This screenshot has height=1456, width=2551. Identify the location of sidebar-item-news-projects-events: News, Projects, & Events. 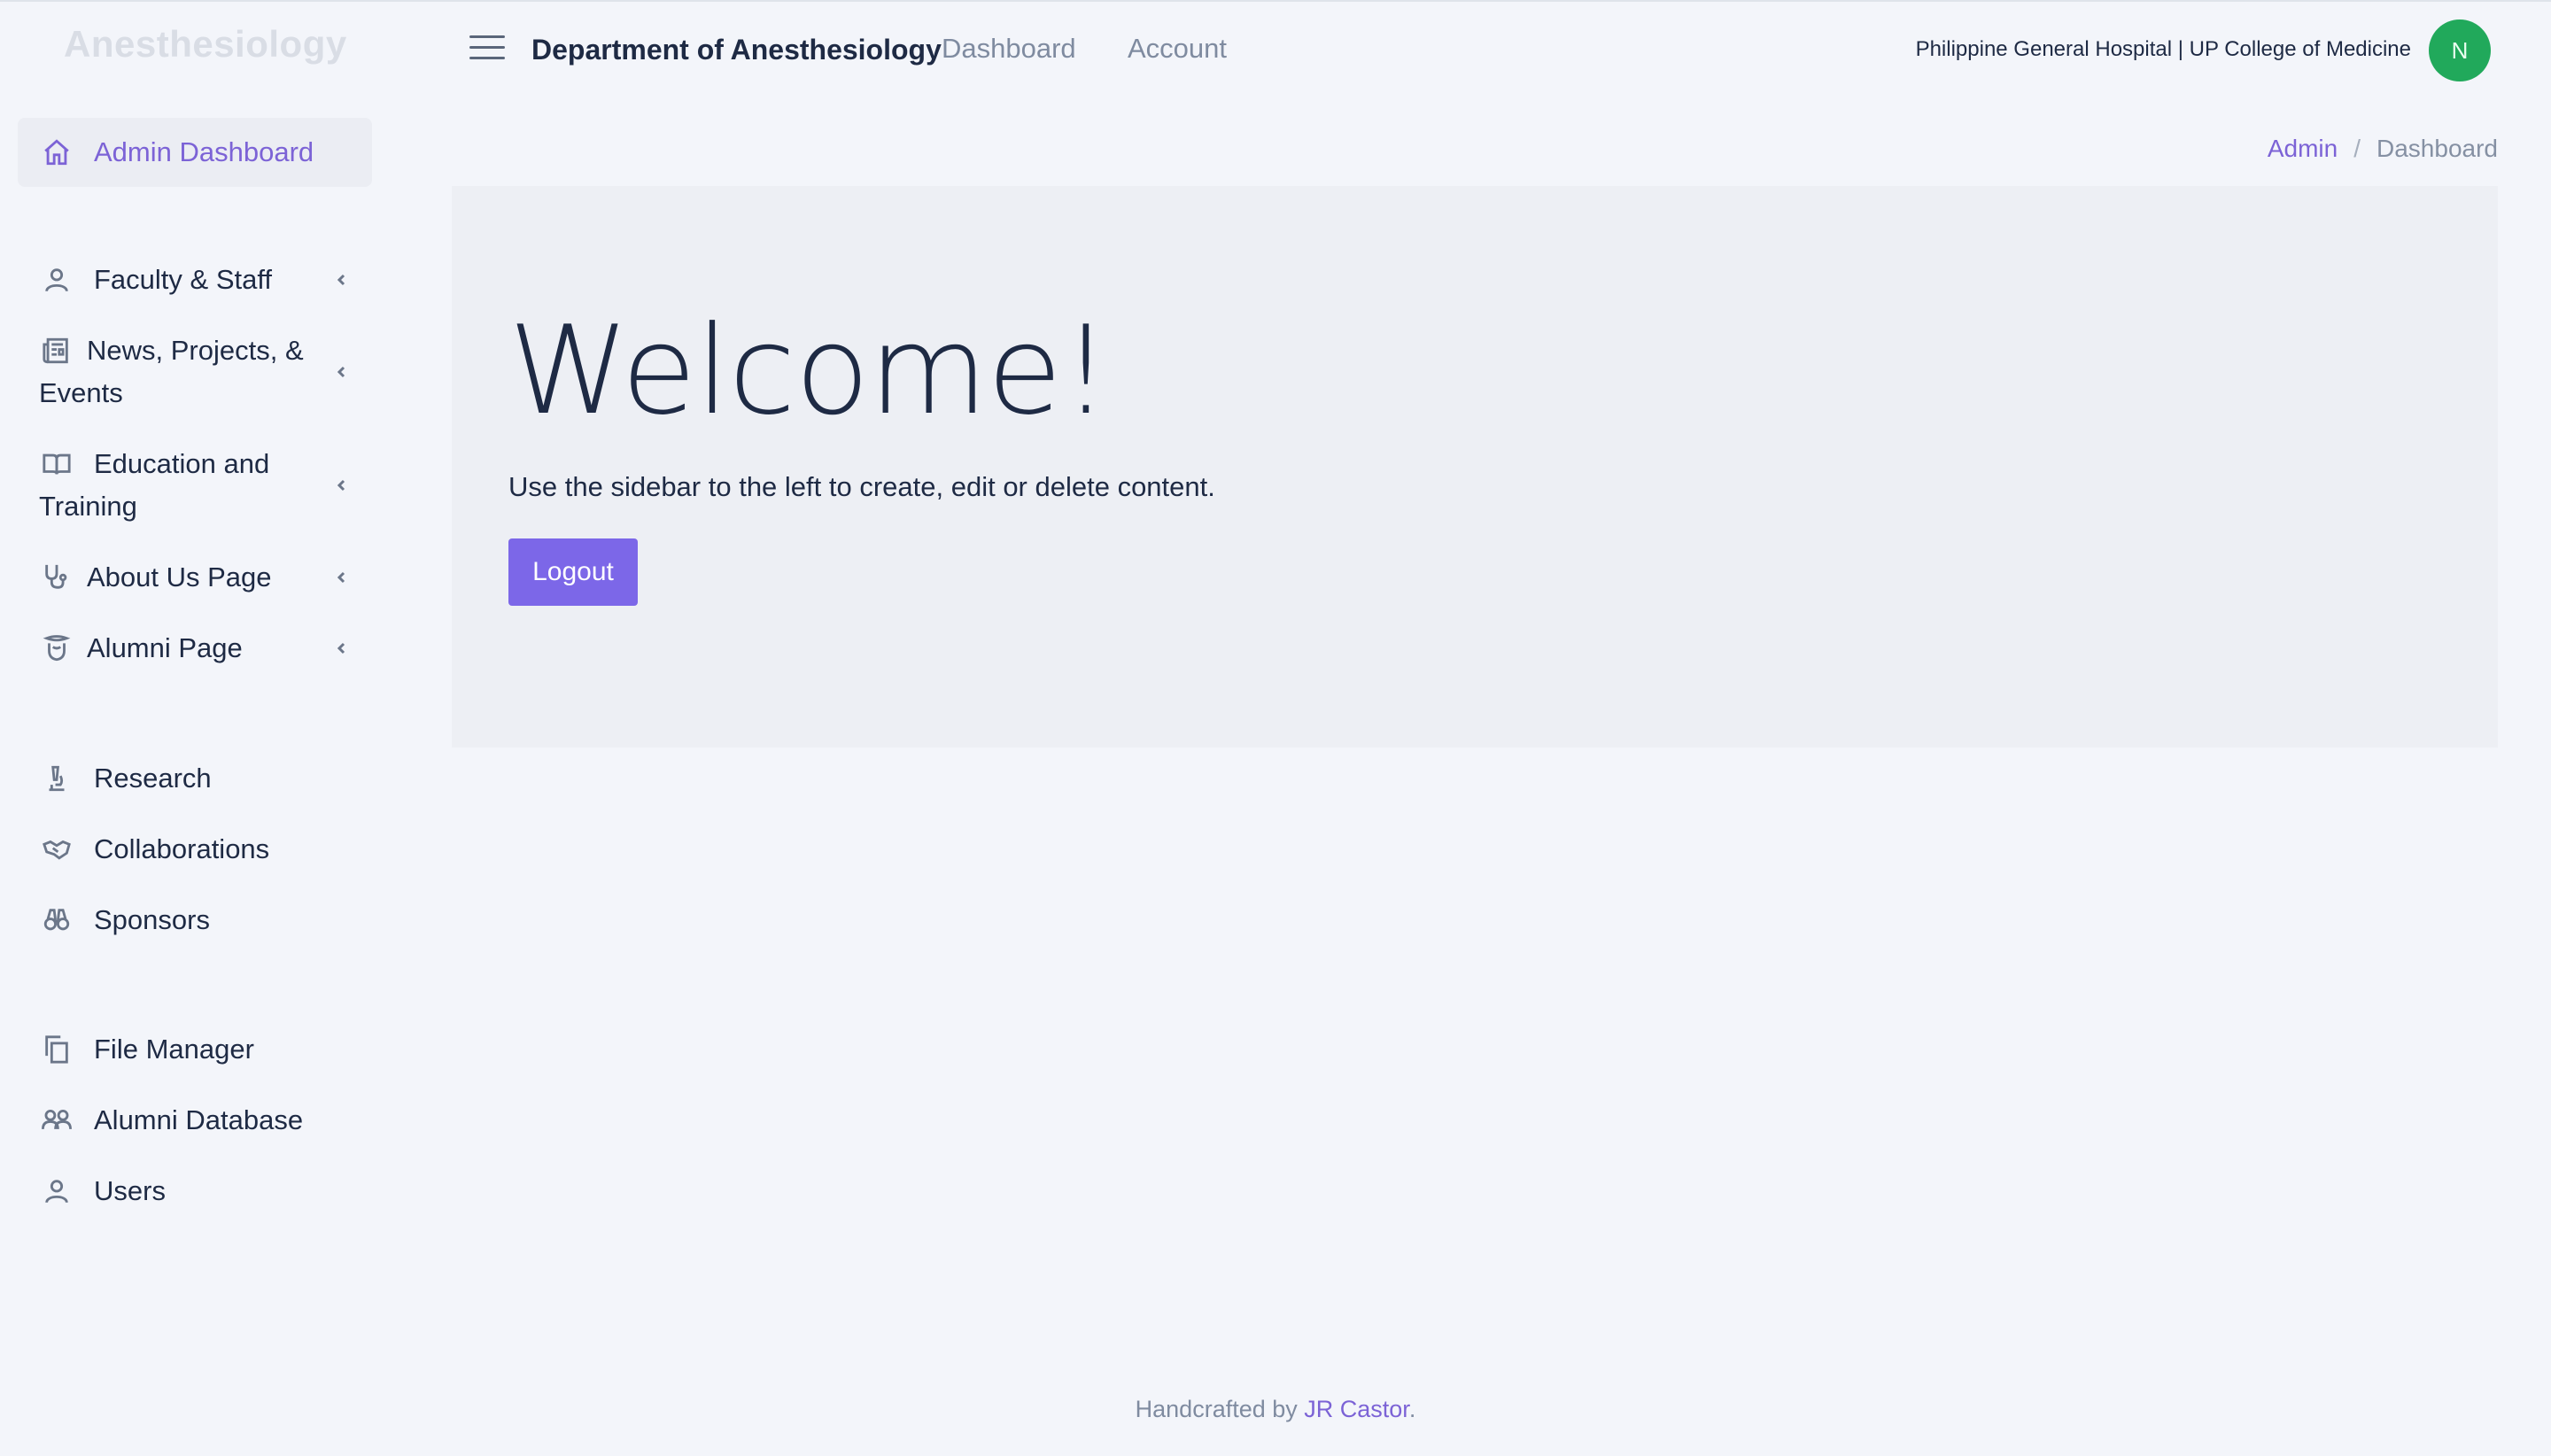
(195, 371).